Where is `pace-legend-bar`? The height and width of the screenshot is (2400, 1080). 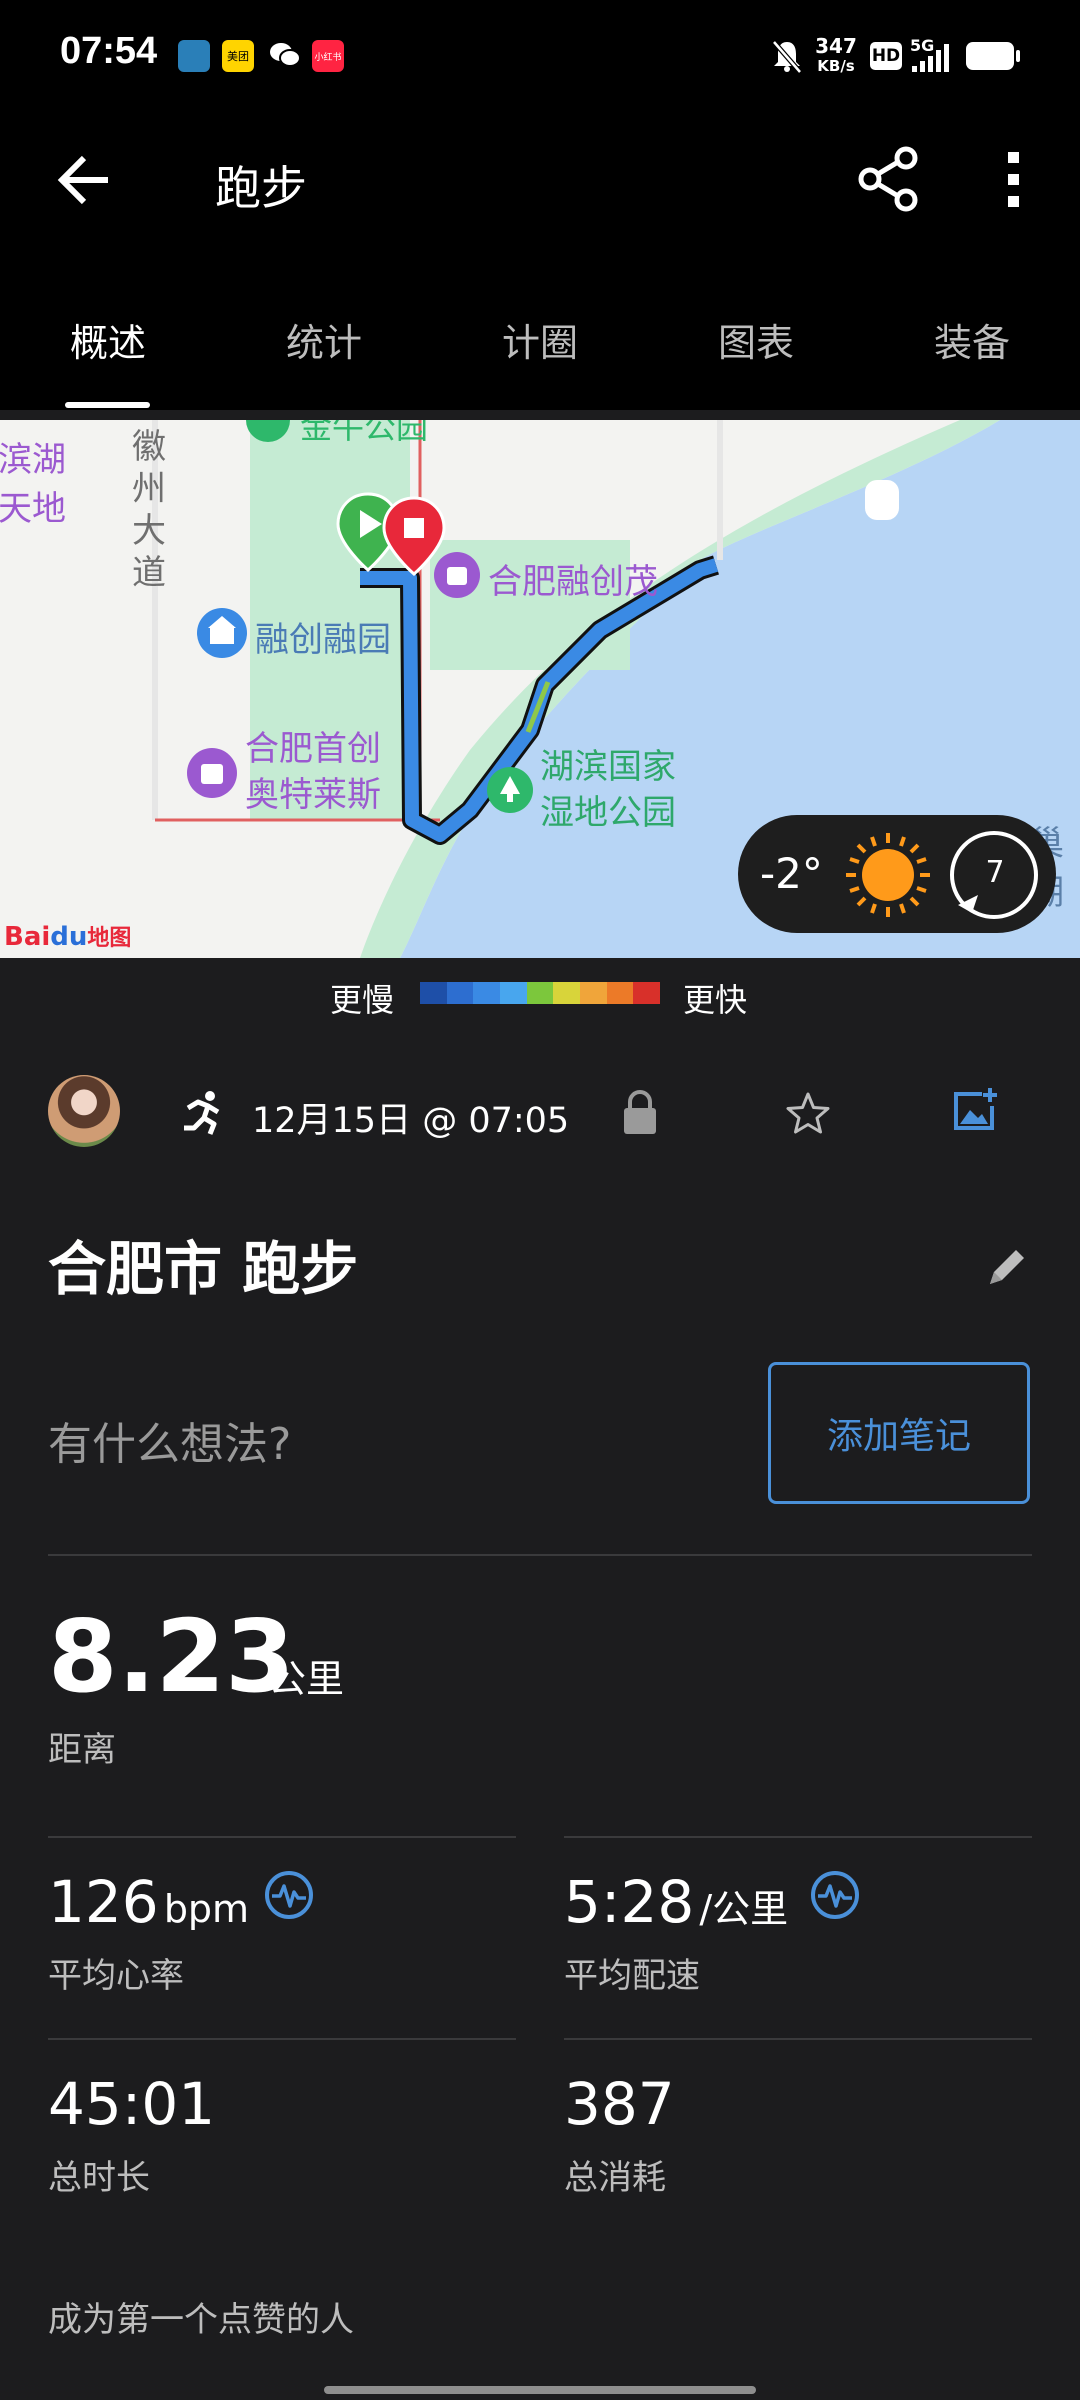 pace-legend-bar is located at coordinates (540, 993).